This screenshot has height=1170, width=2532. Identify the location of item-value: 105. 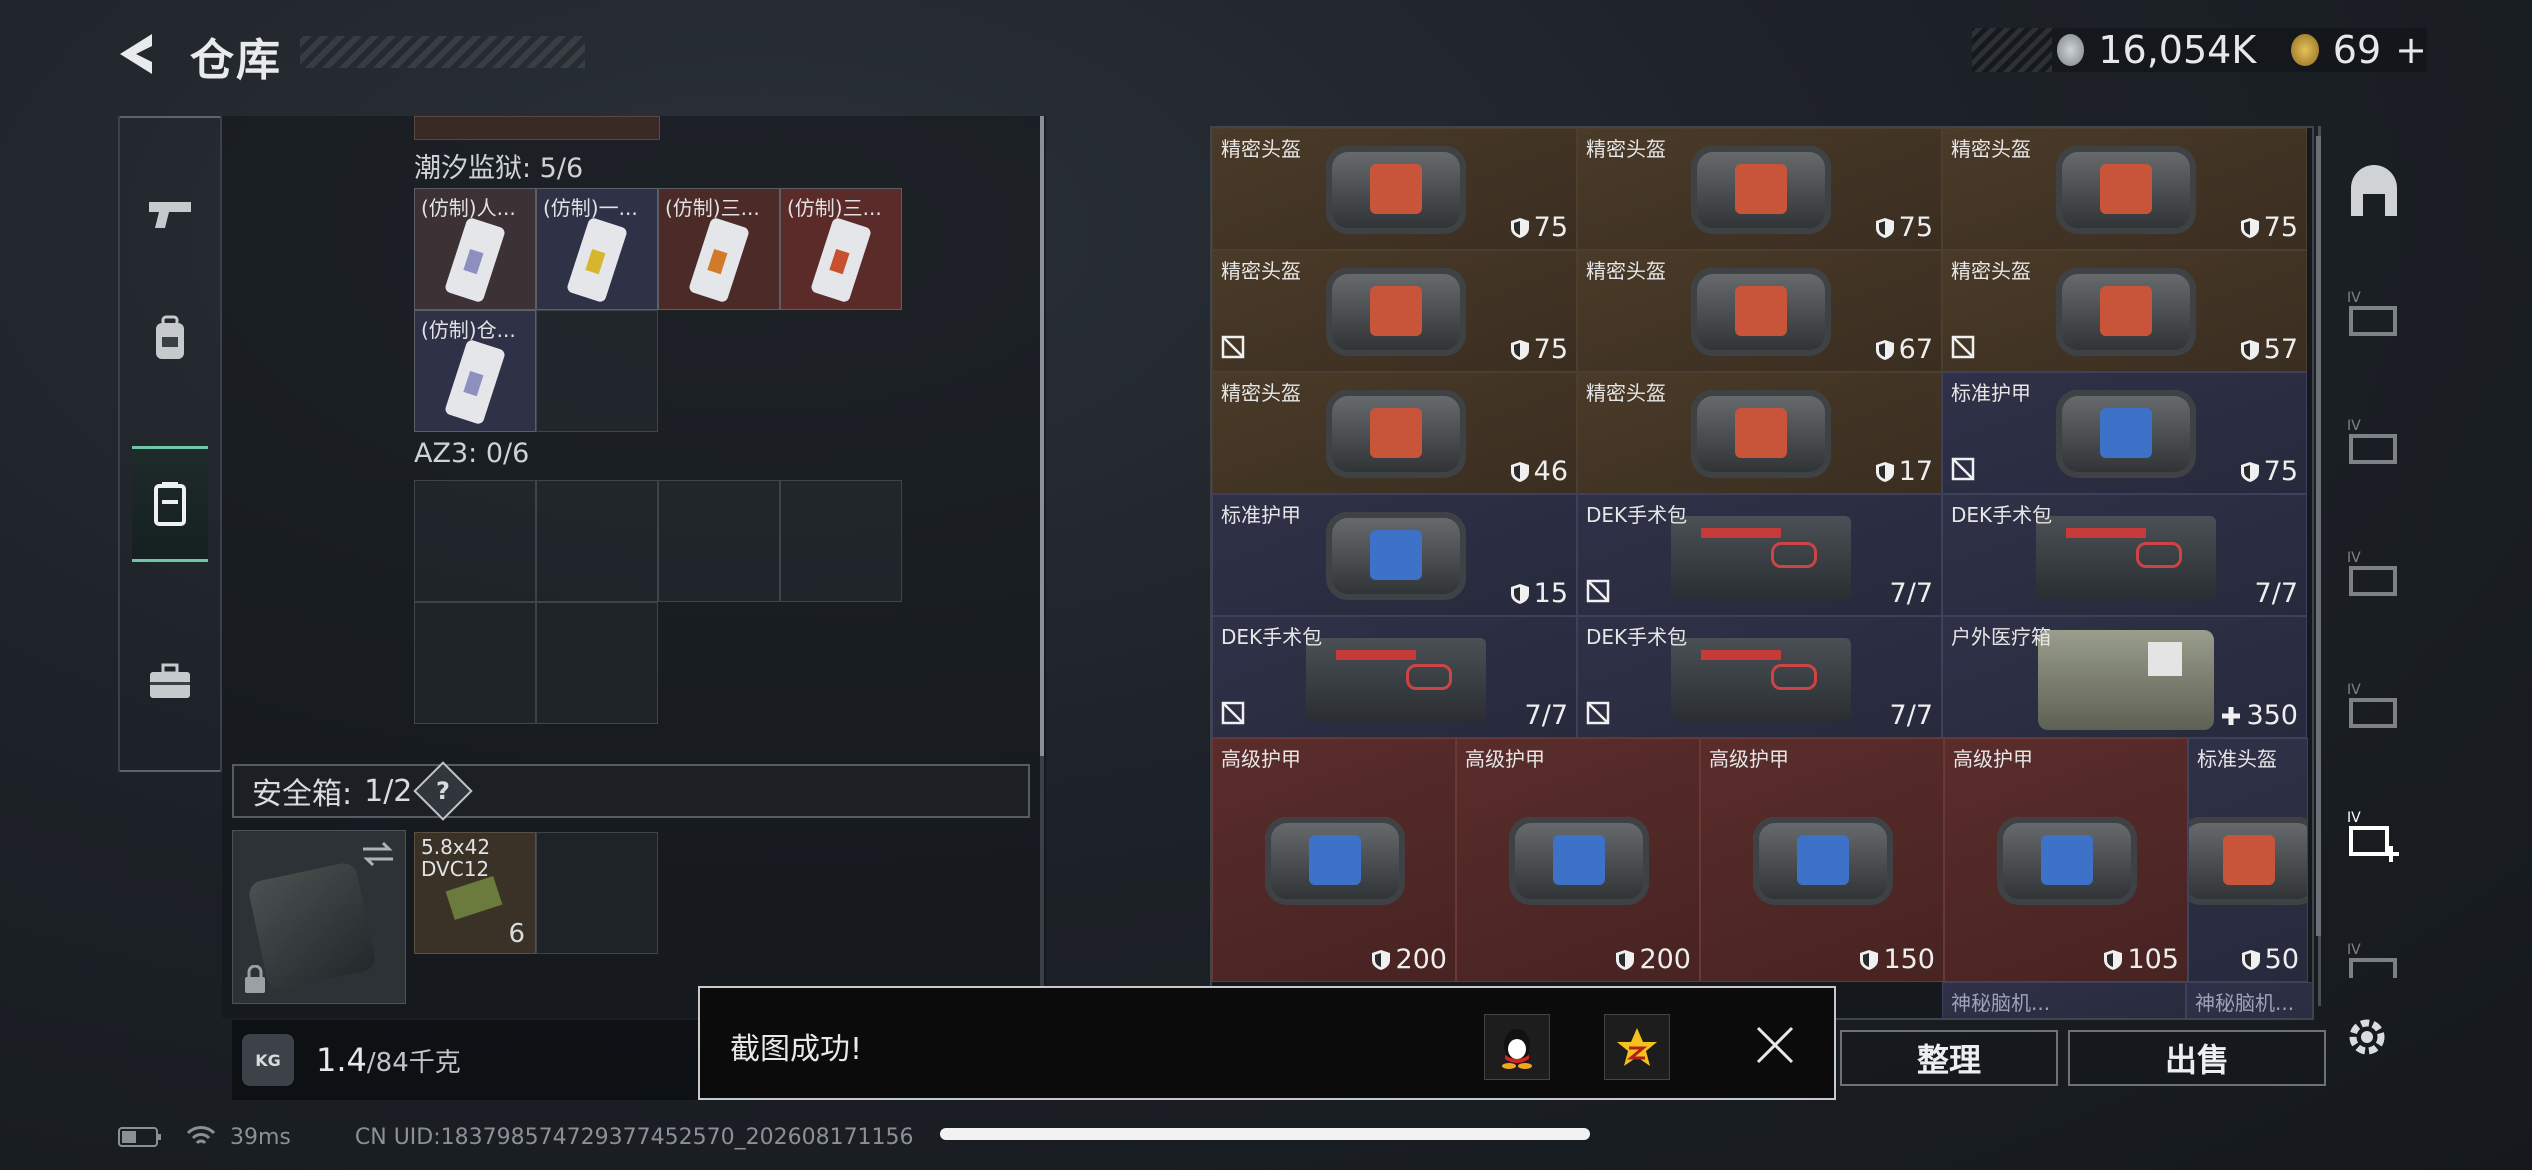
(2141, 959).